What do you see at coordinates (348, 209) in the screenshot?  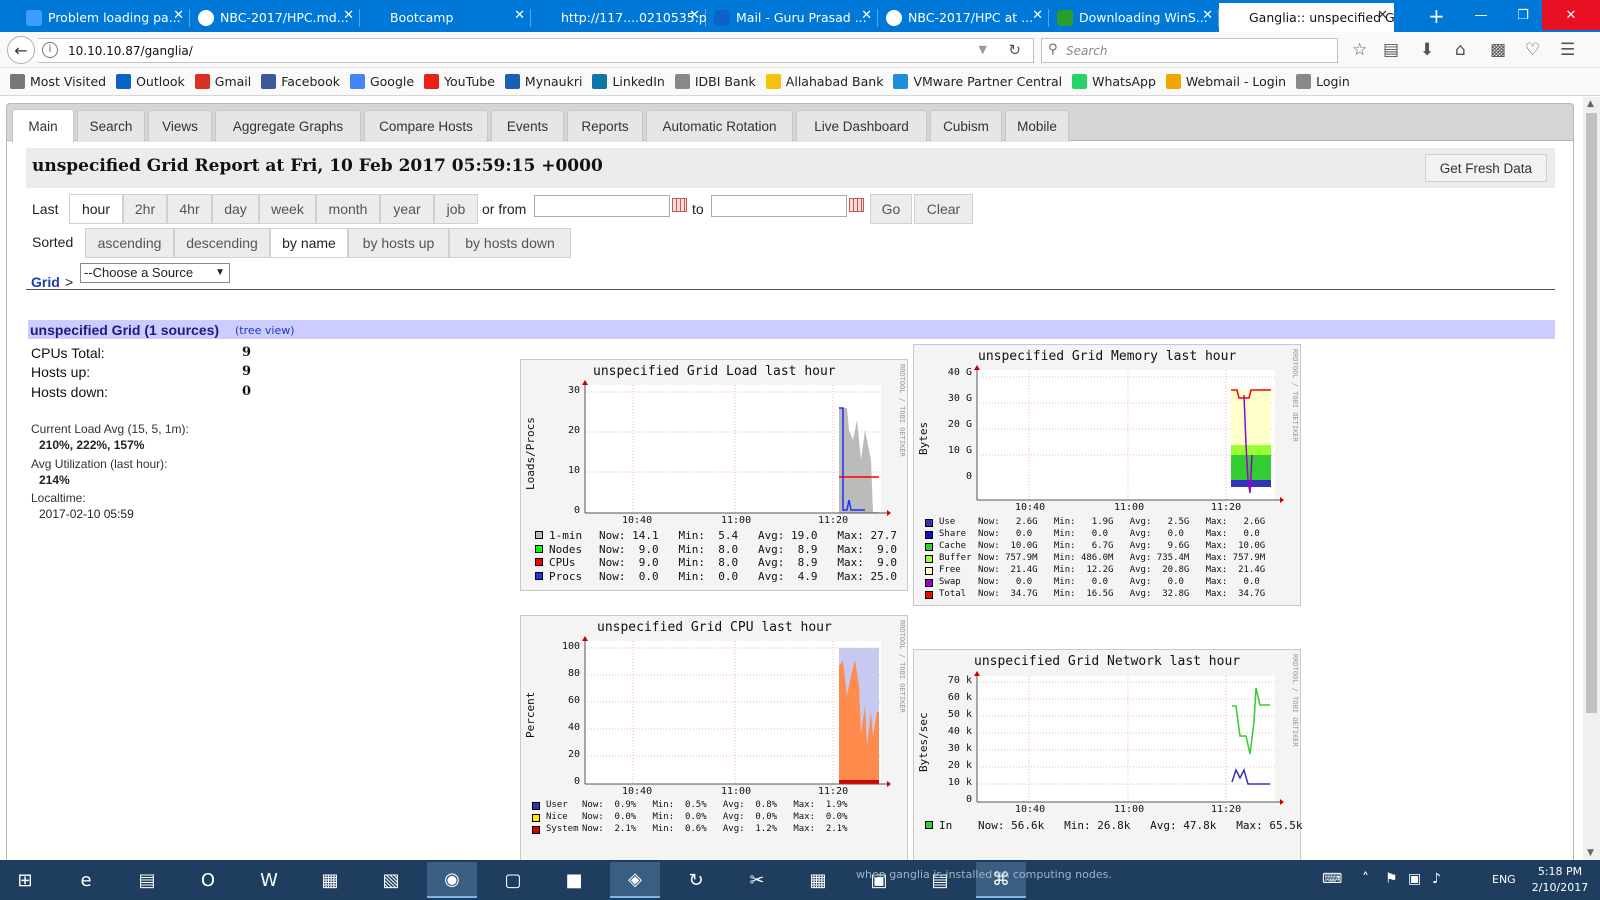 I see `range-month: month` at bounding box center [348, 209].